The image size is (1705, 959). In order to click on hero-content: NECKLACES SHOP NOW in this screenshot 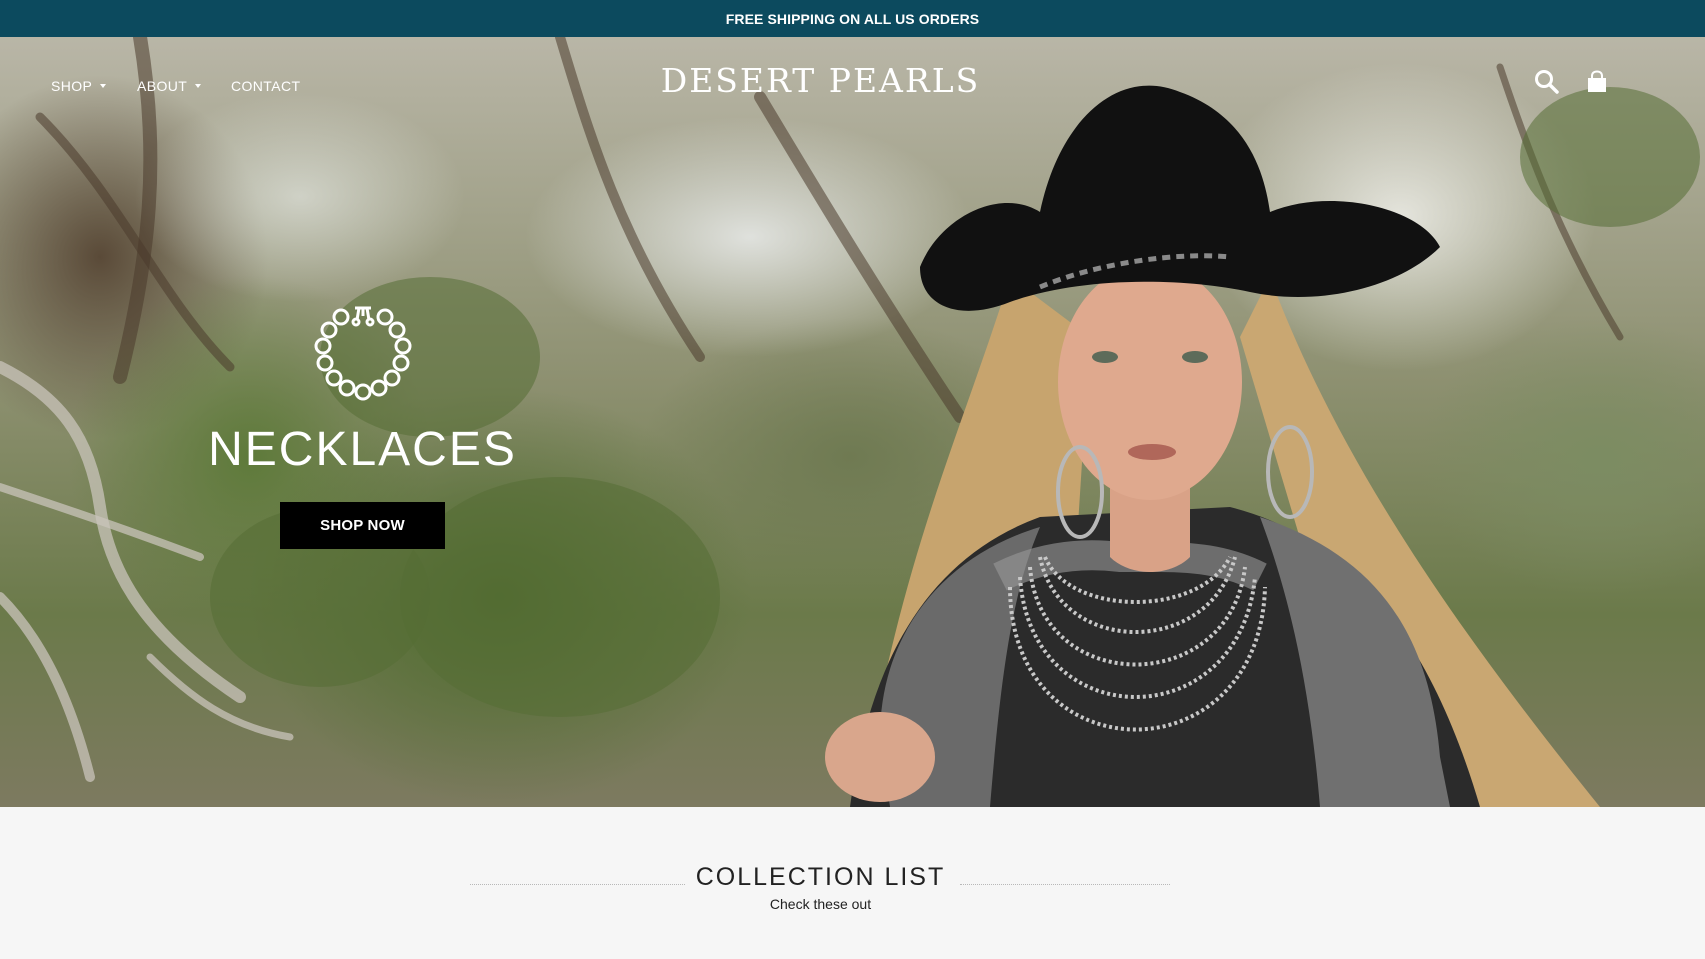, I will do `click(362, 424)`.